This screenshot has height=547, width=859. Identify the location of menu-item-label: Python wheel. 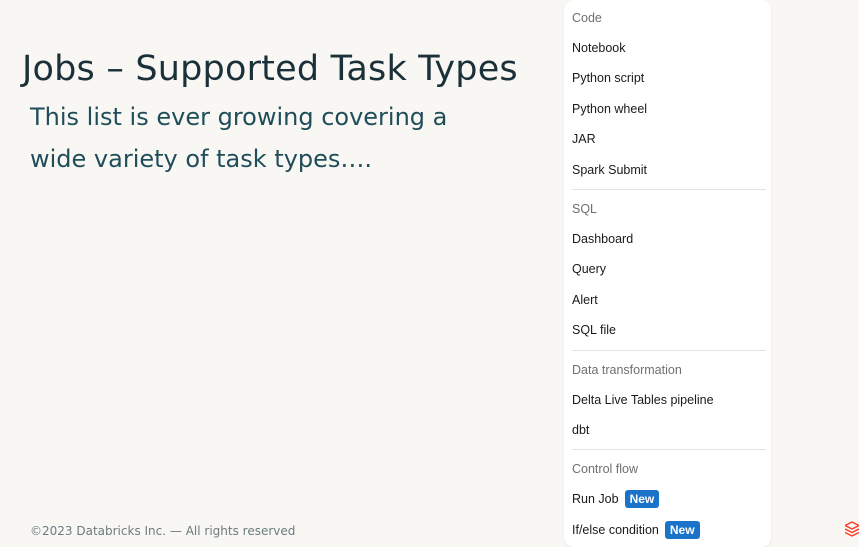
(610, 108).